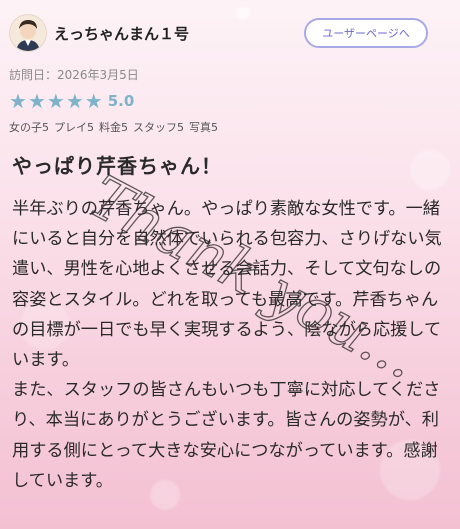  What do you see at coordinates (121, 101) in the screenshot?
I see `rating-score: 5.0` at bounding box center [121, 101].